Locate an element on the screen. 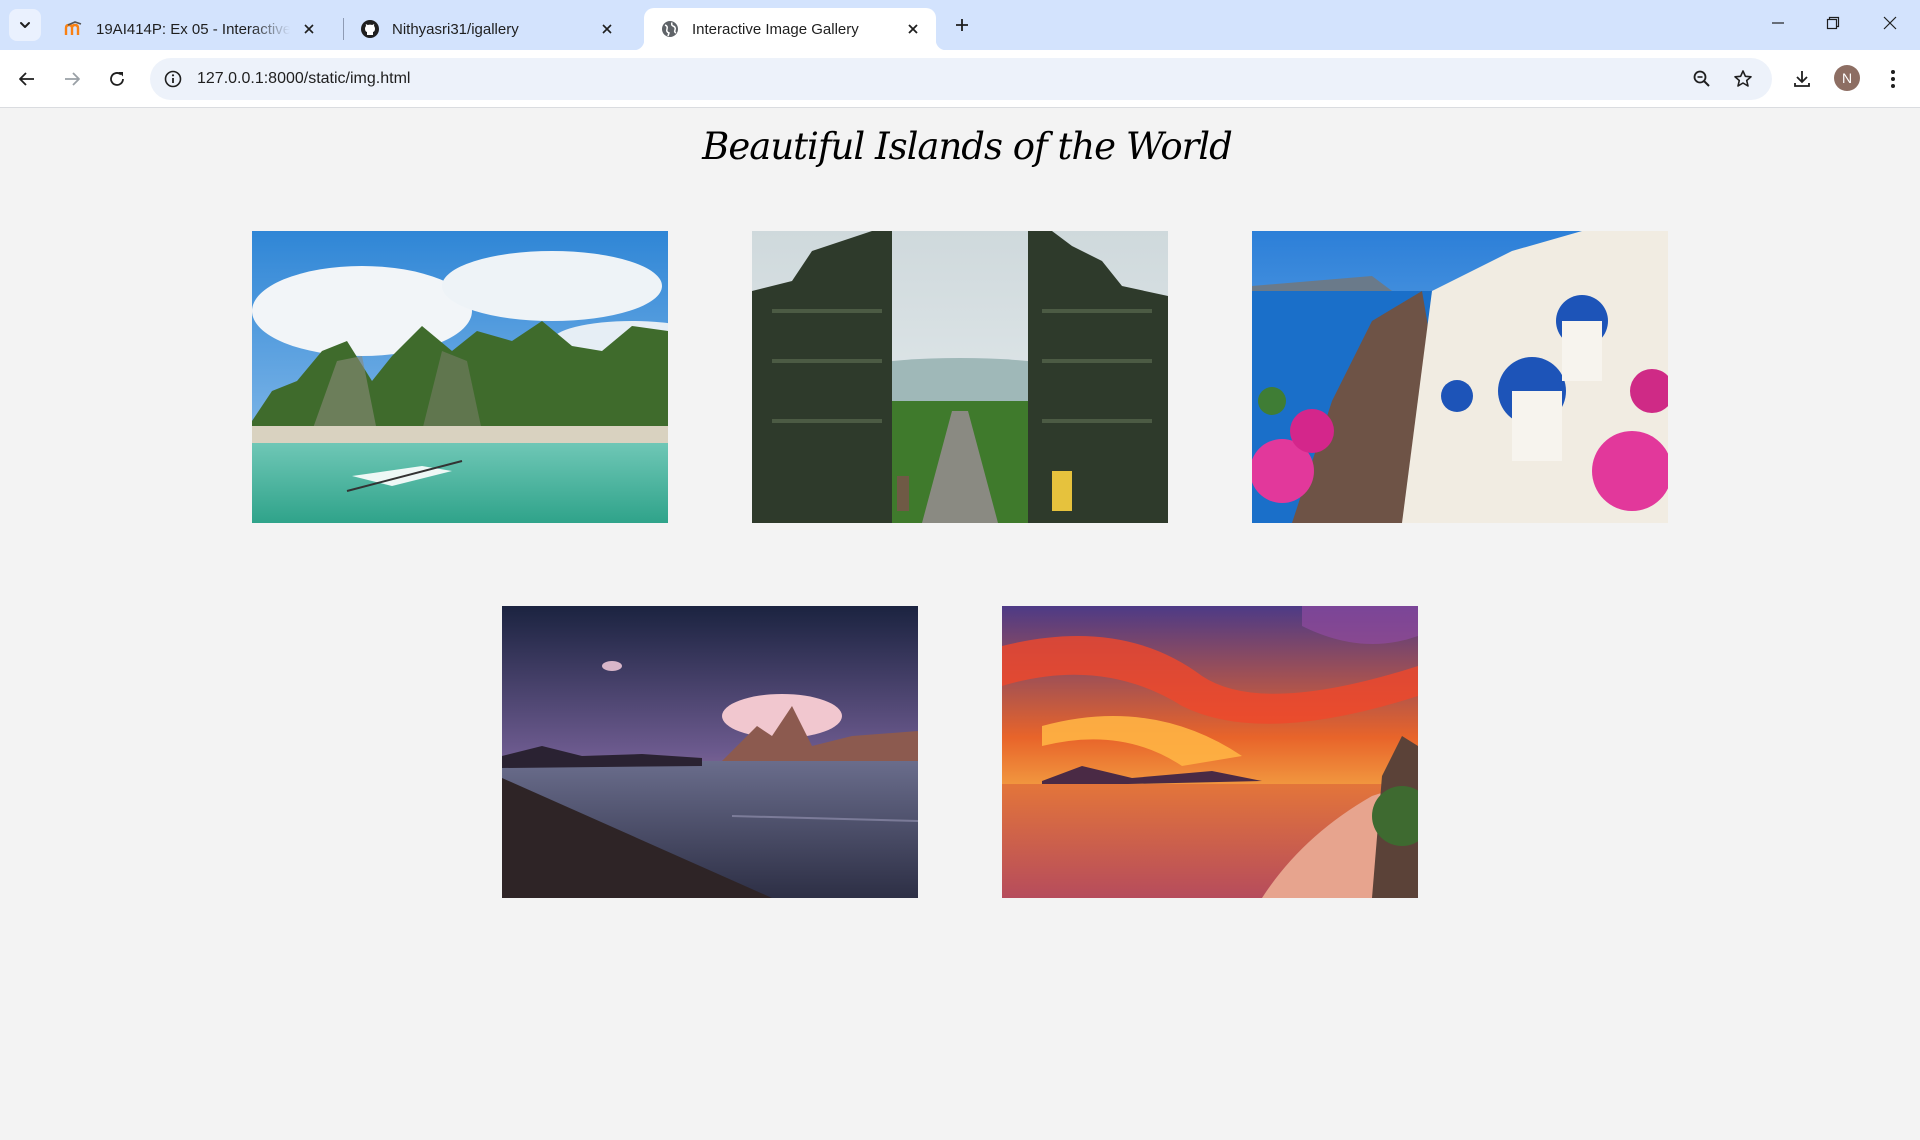 The image size is (1920, 1140). restore-button is located at coordinates (1833, 23).